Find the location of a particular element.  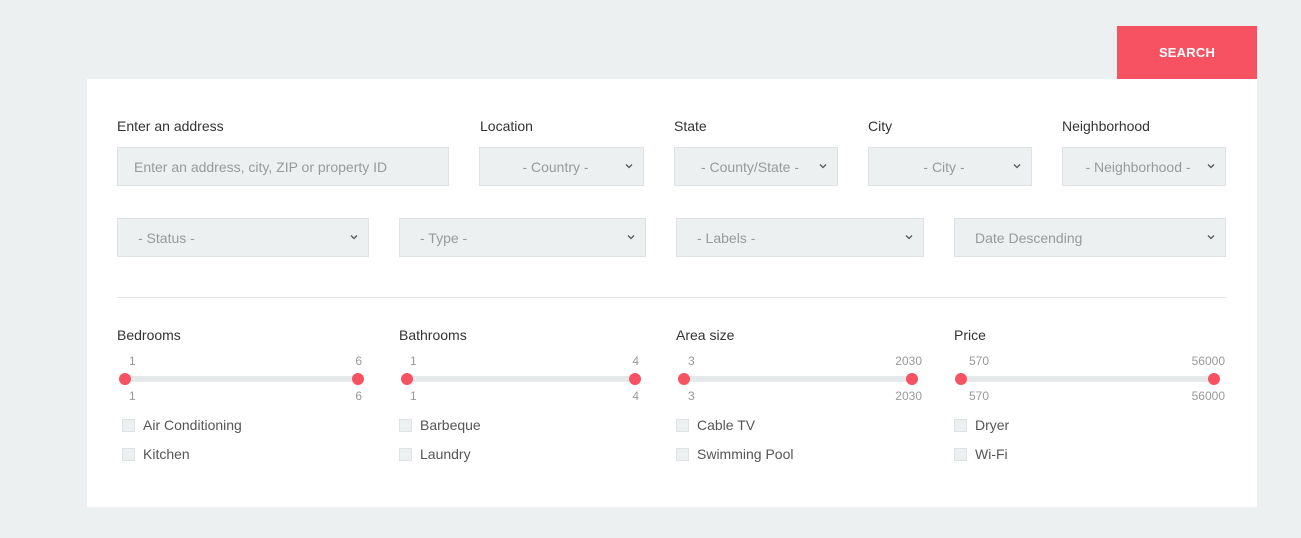

checkbox-label: Dryer is located at coordinates (992, 425).